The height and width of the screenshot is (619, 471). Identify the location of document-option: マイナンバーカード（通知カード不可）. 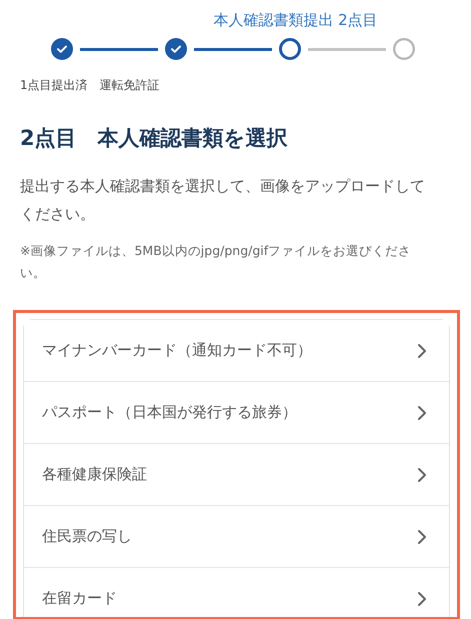
(236, 351).